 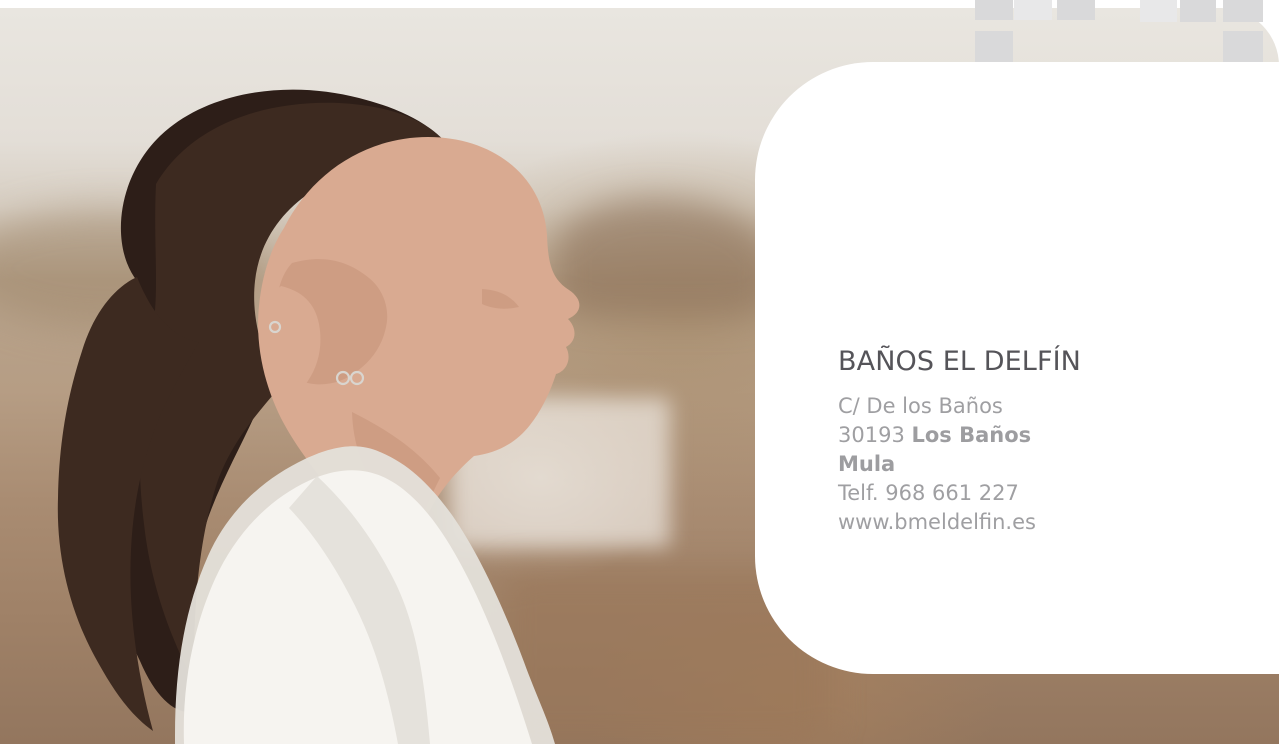 What do you see at coordinates (928, 493) in the screenshot?
I see `phone-number: Telf. 968 661 227` at bounding box center [928, 493].